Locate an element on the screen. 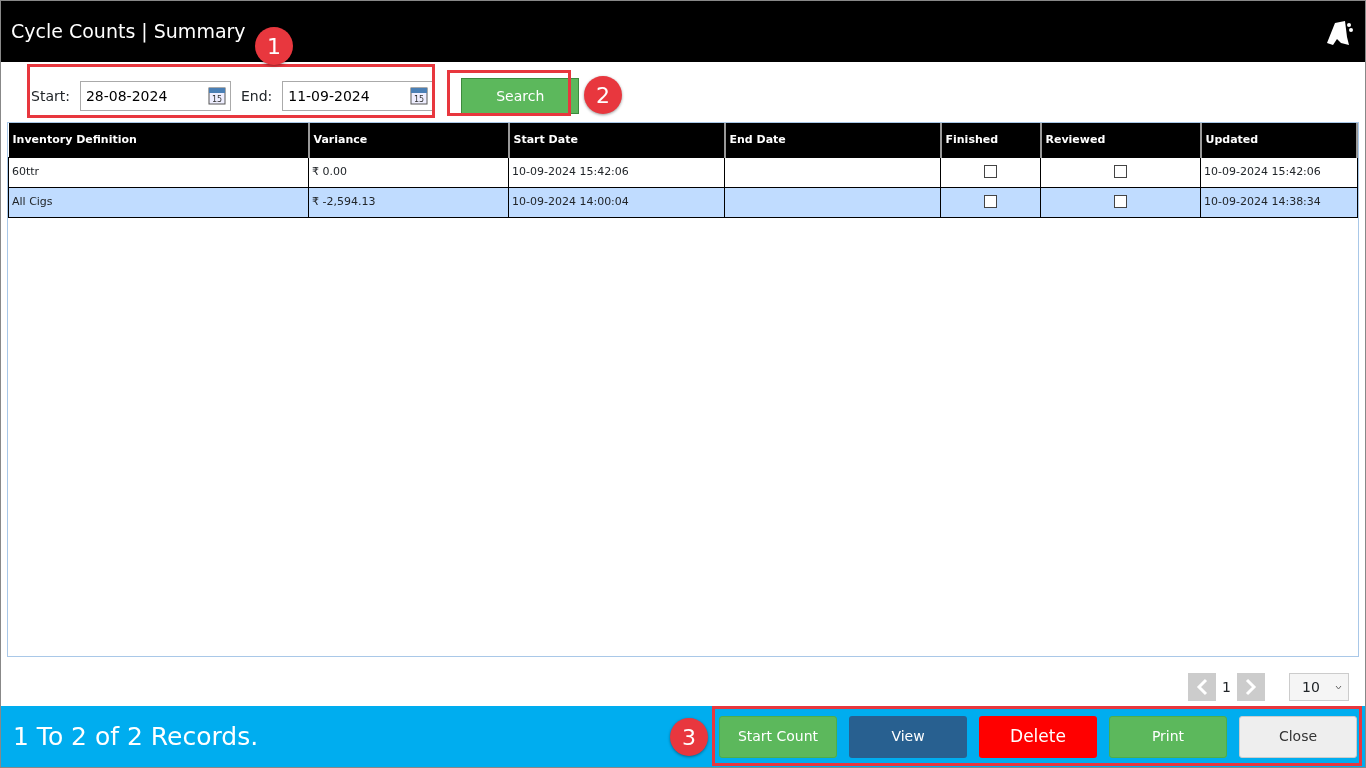  record-count: 1 To 2 of 2 Records. is located at coordinates (136, 736).